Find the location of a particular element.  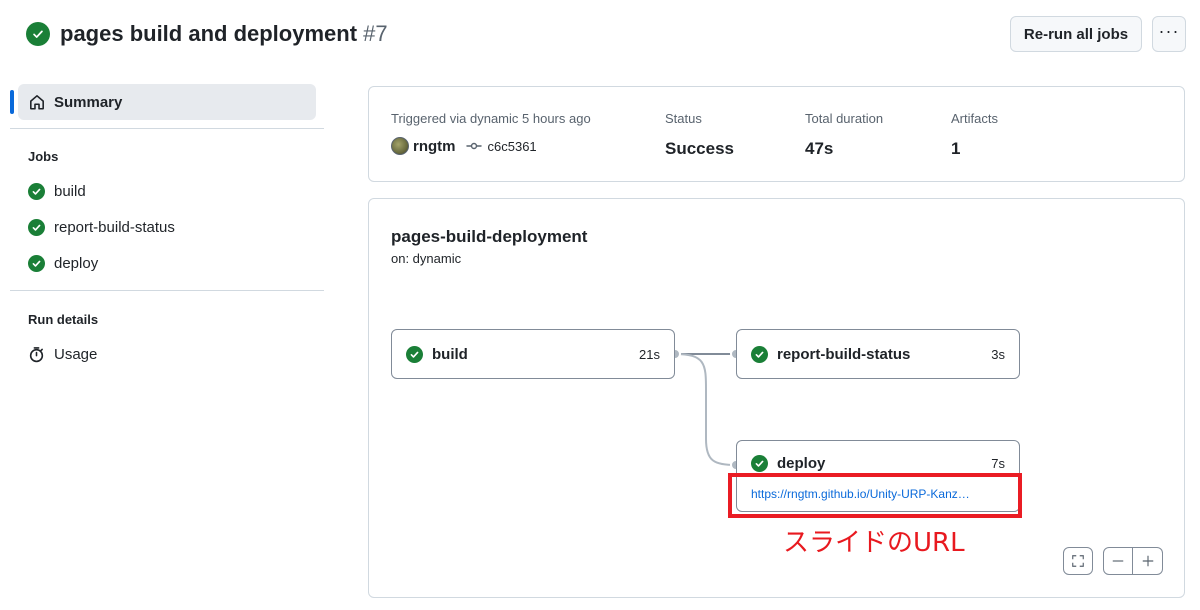

job-duration: 7s is located at coordinates (998, 463).